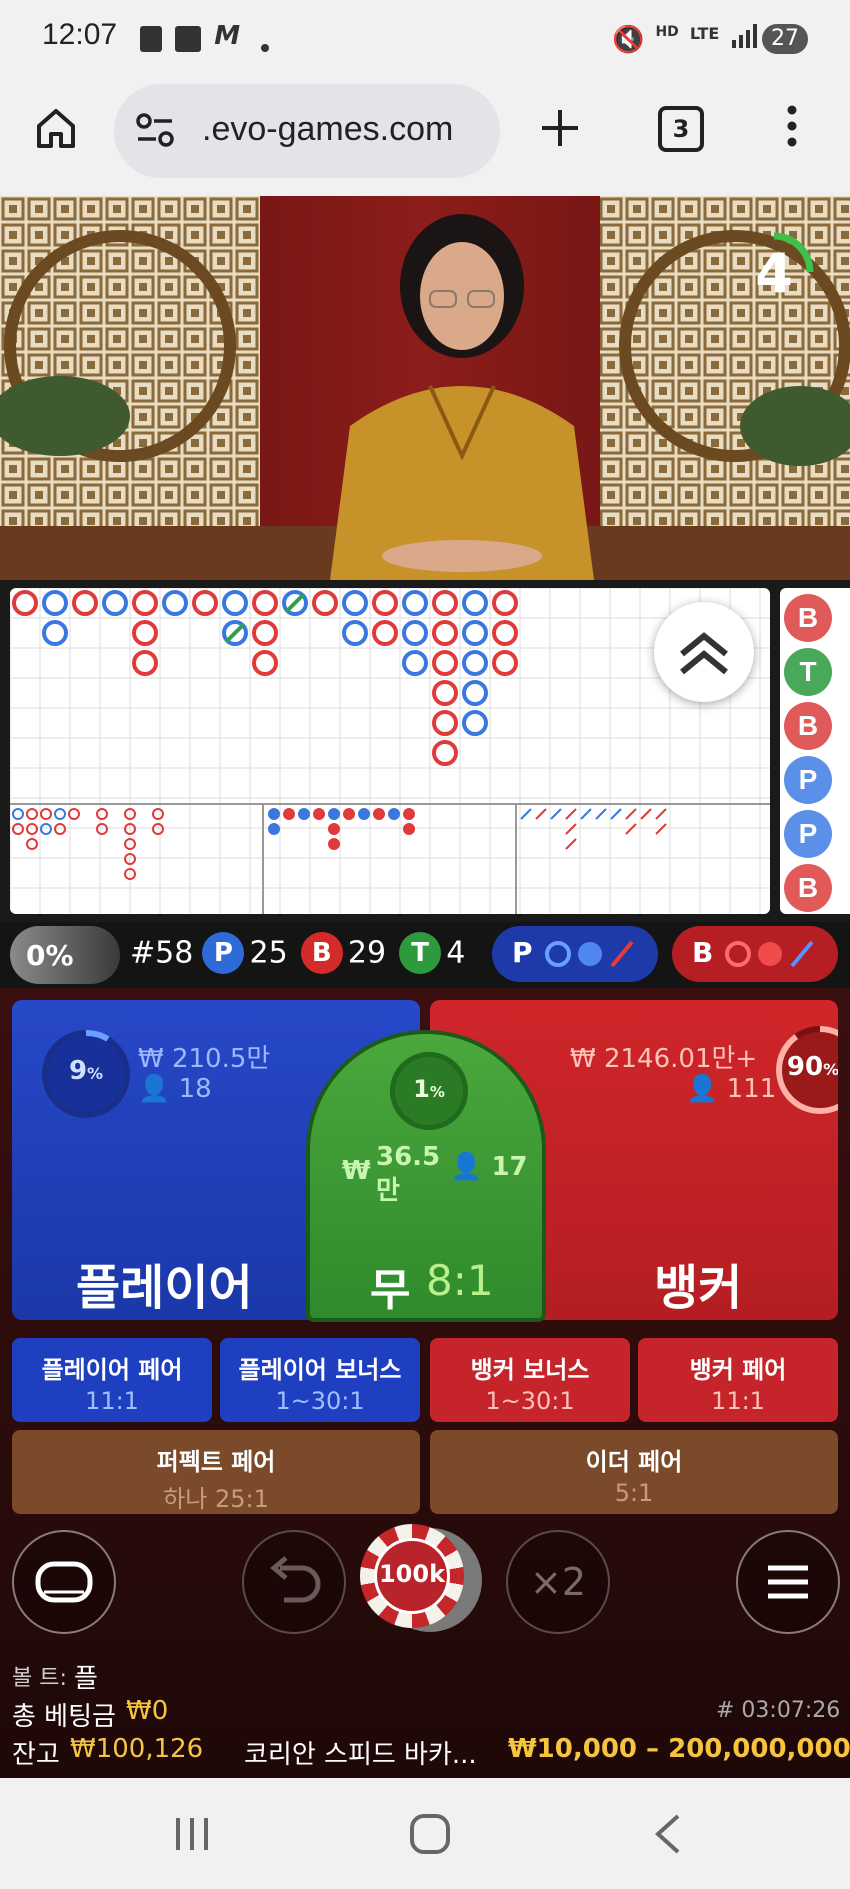 The height and width of the screenshot is (1889, 850). I want to click on chip-icon: 100k, so click(412, 1576).